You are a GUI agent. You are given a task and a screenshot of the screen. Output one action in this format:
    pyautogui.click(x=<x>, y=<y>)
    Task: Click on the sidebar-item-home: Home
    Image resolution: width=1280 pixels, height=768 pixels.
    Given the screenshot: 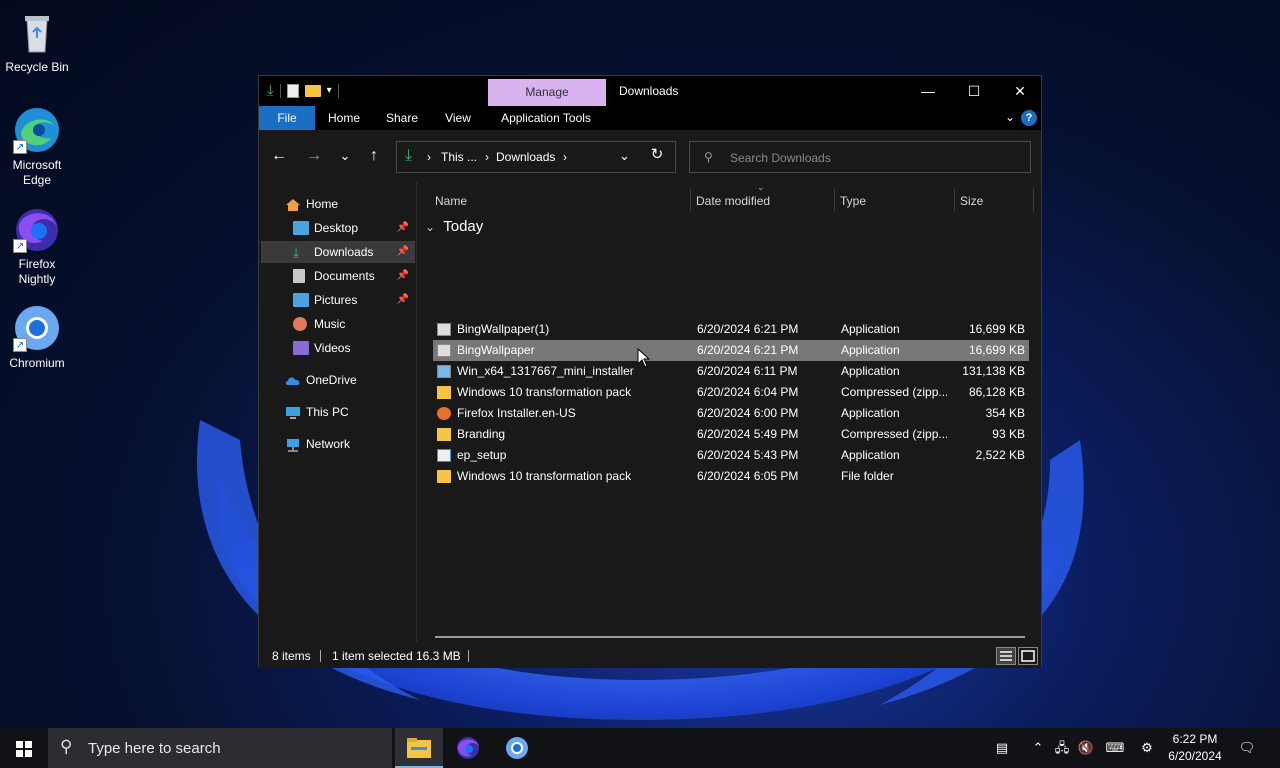 What is the action you would take?
    pyautogui.click(x=338, y=204)
    